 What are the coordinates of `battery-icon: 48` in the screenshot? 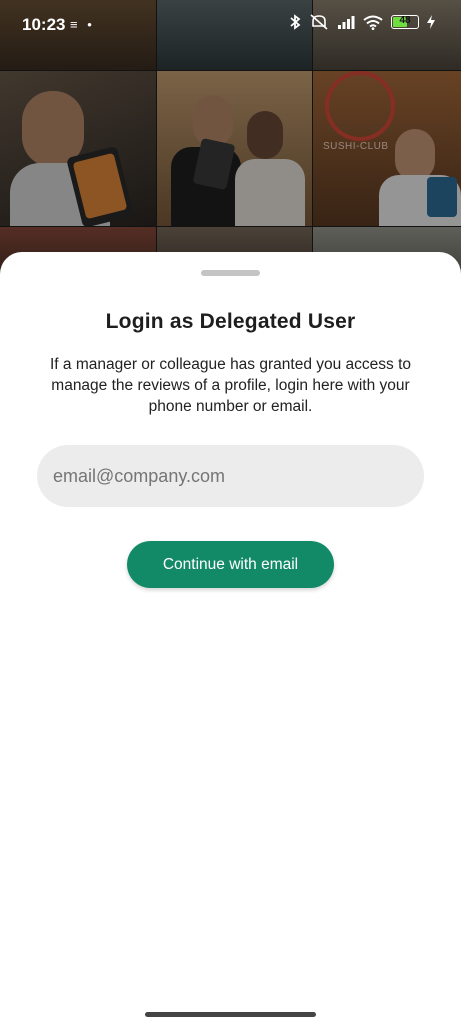 It's located at (405, 22).